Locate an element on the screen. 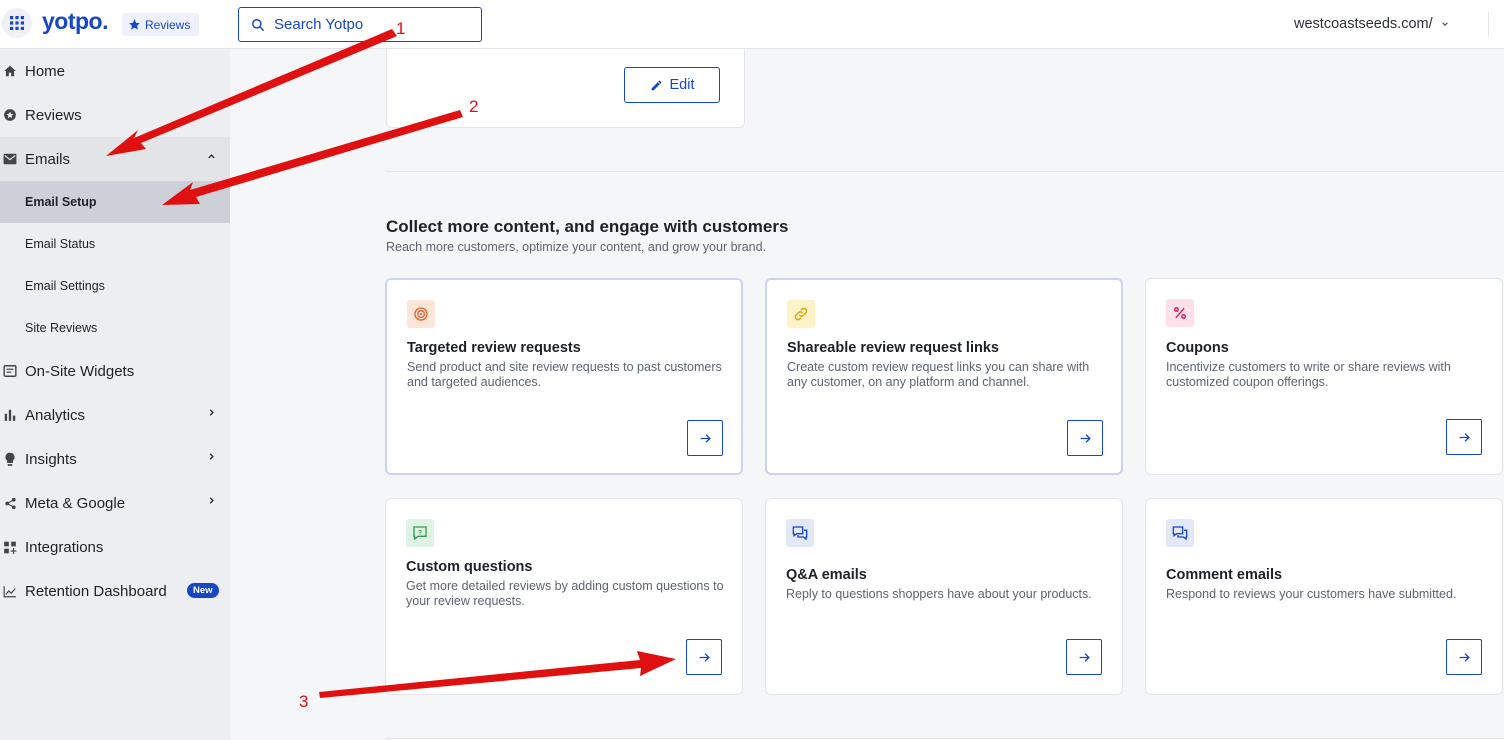  sidebar-item-label: Meta & Google is located at coordinates (75, 503).